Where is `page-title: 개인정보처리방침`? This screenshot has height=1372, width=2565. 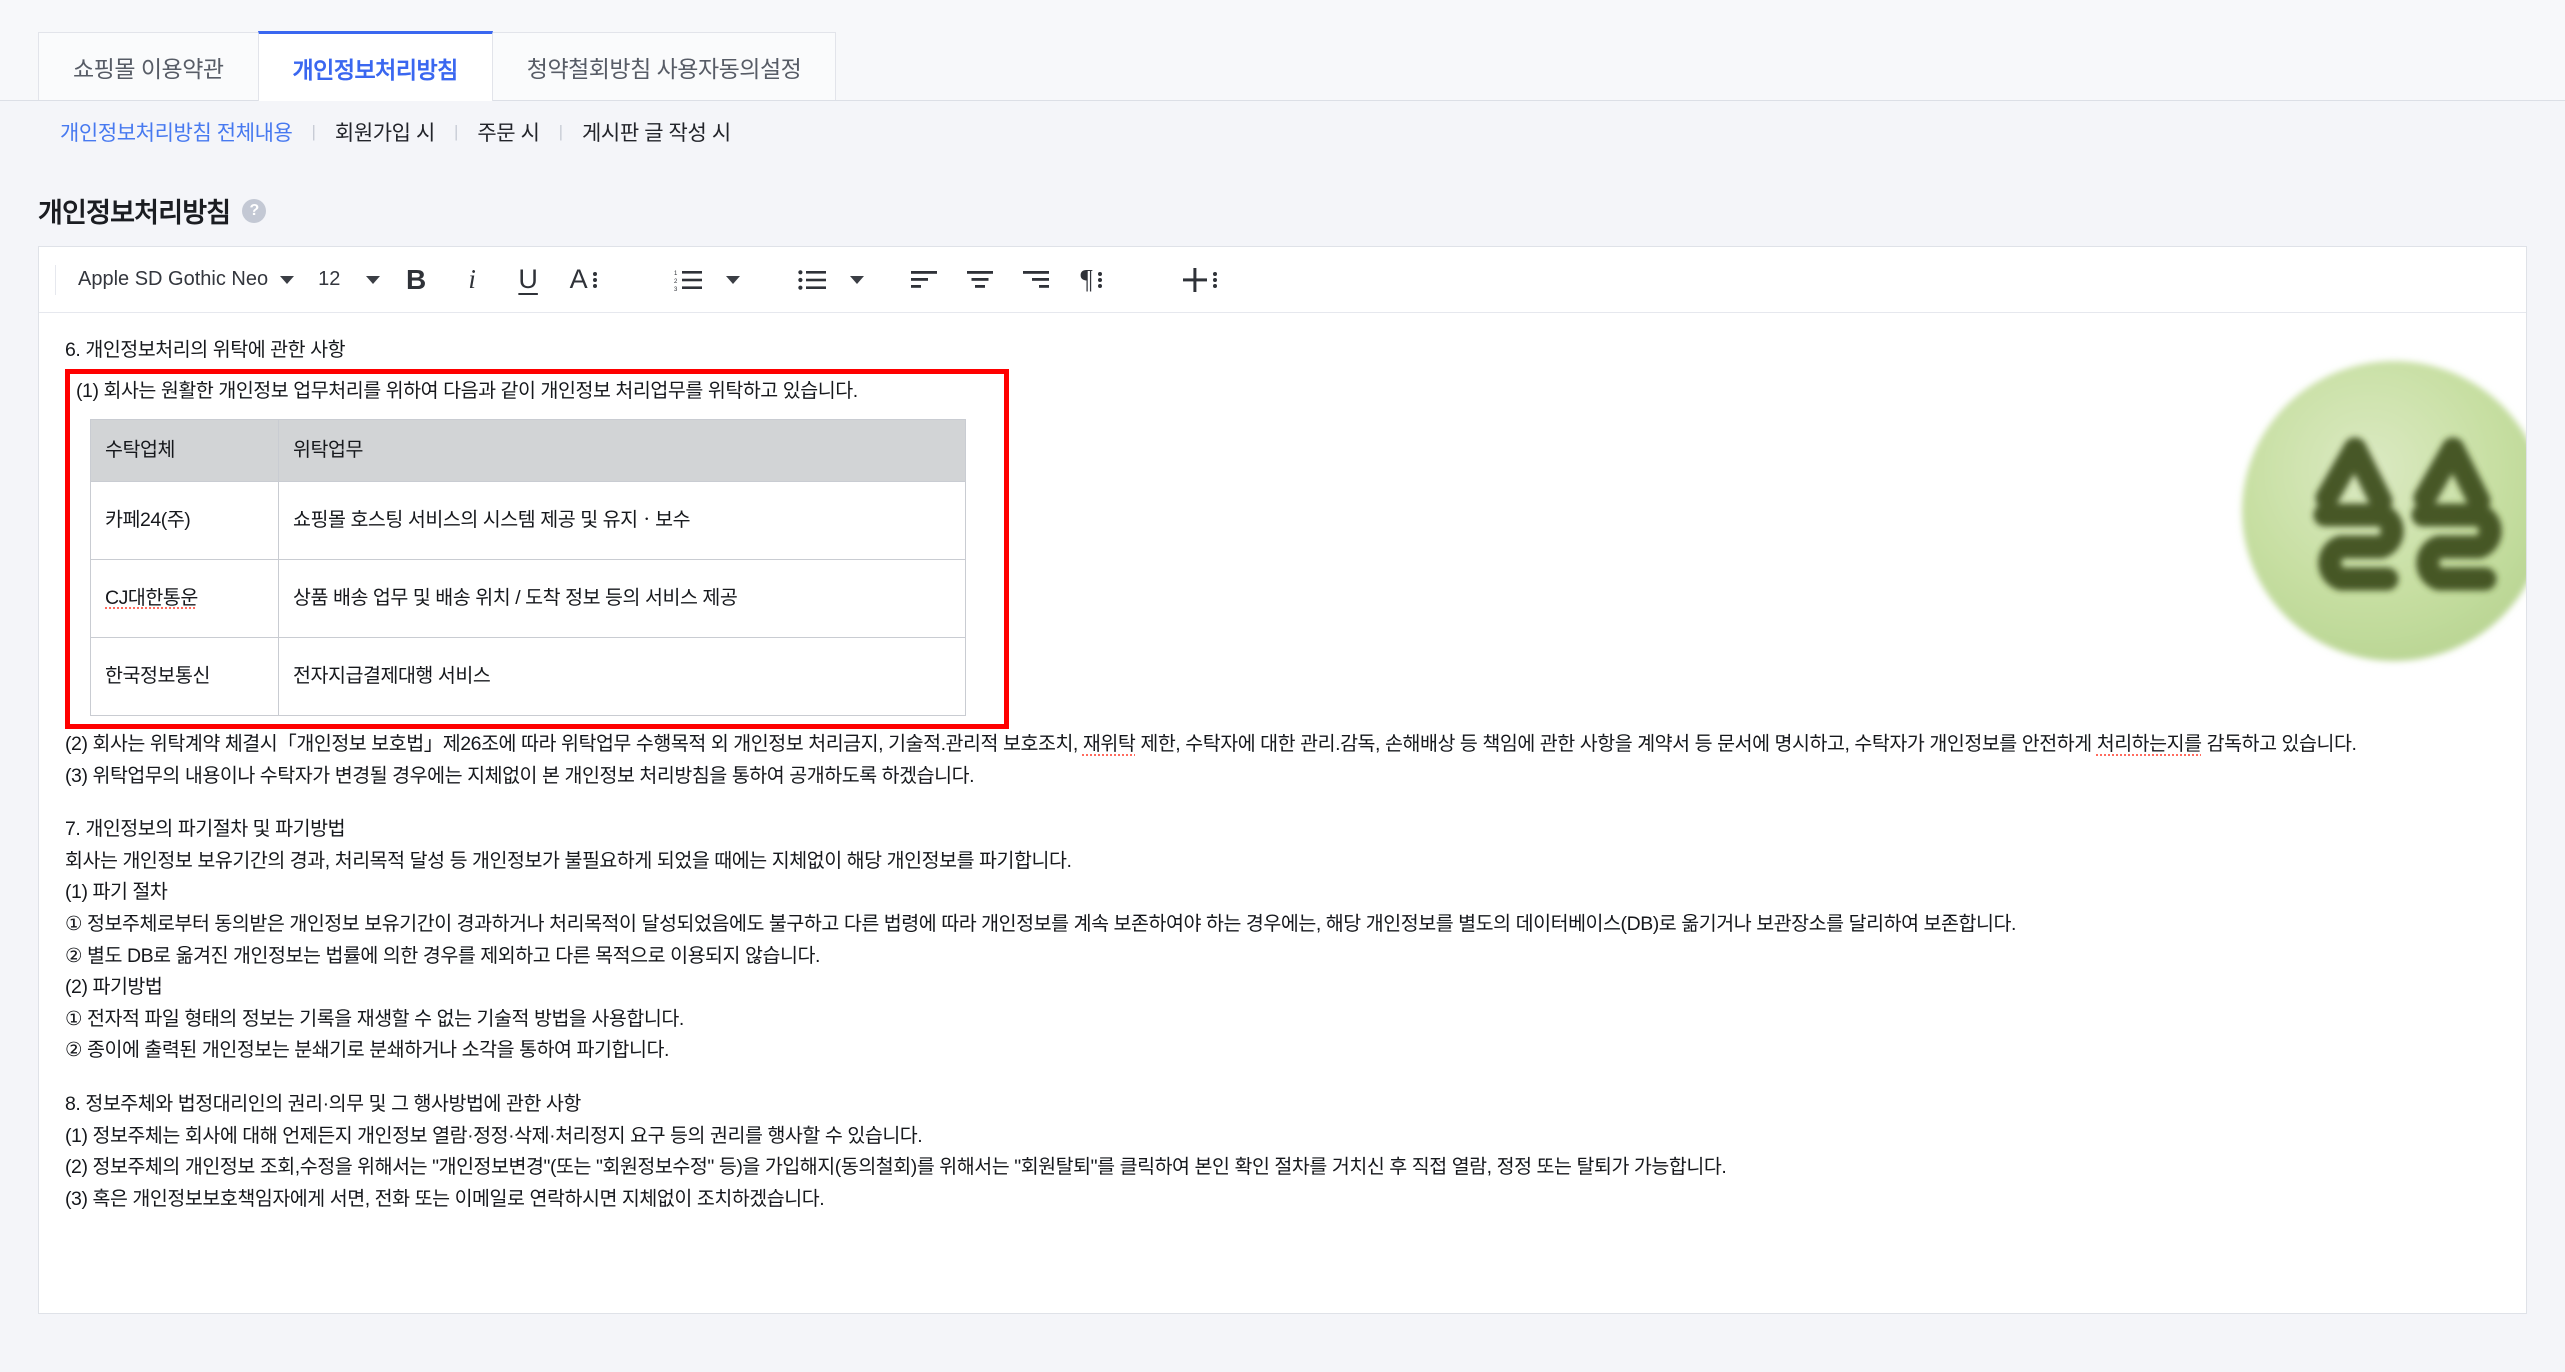
page-title: 개인정보처리방침 is located at coordinates (134, 213).